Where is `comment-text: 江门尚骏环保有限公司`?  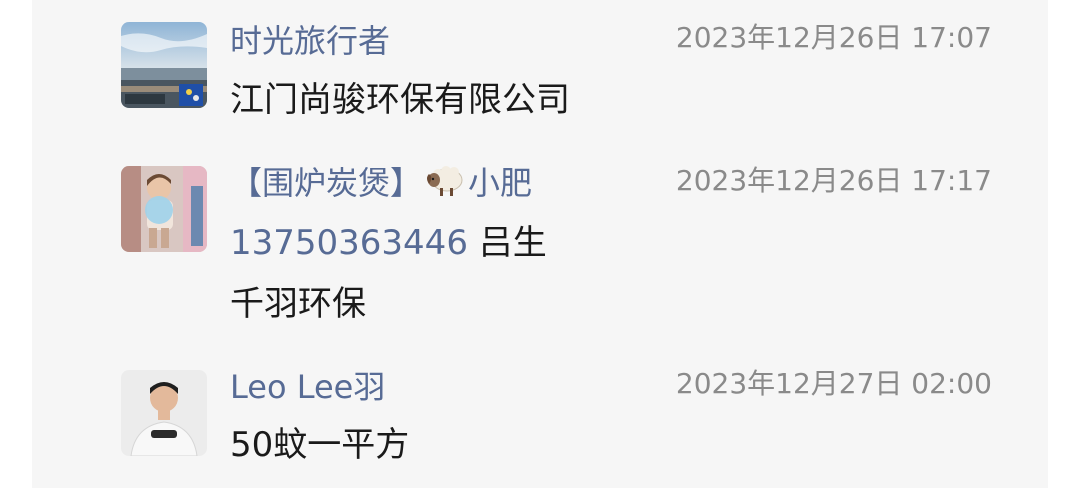 comment-text: 江门尚骏环保有限公司 is located at coordinates (400, 100).